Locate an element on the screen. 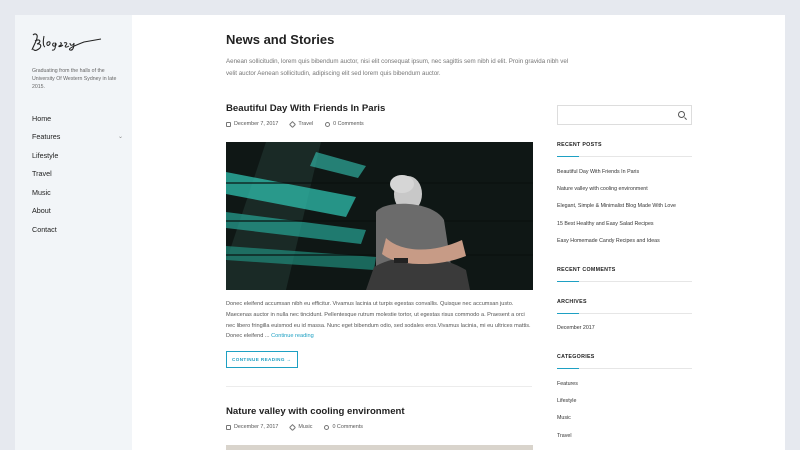 This screenshot has height=450, width=800. post-meta: December 7, 2017 Music 0 Comments is located at coordinates (379, 427).